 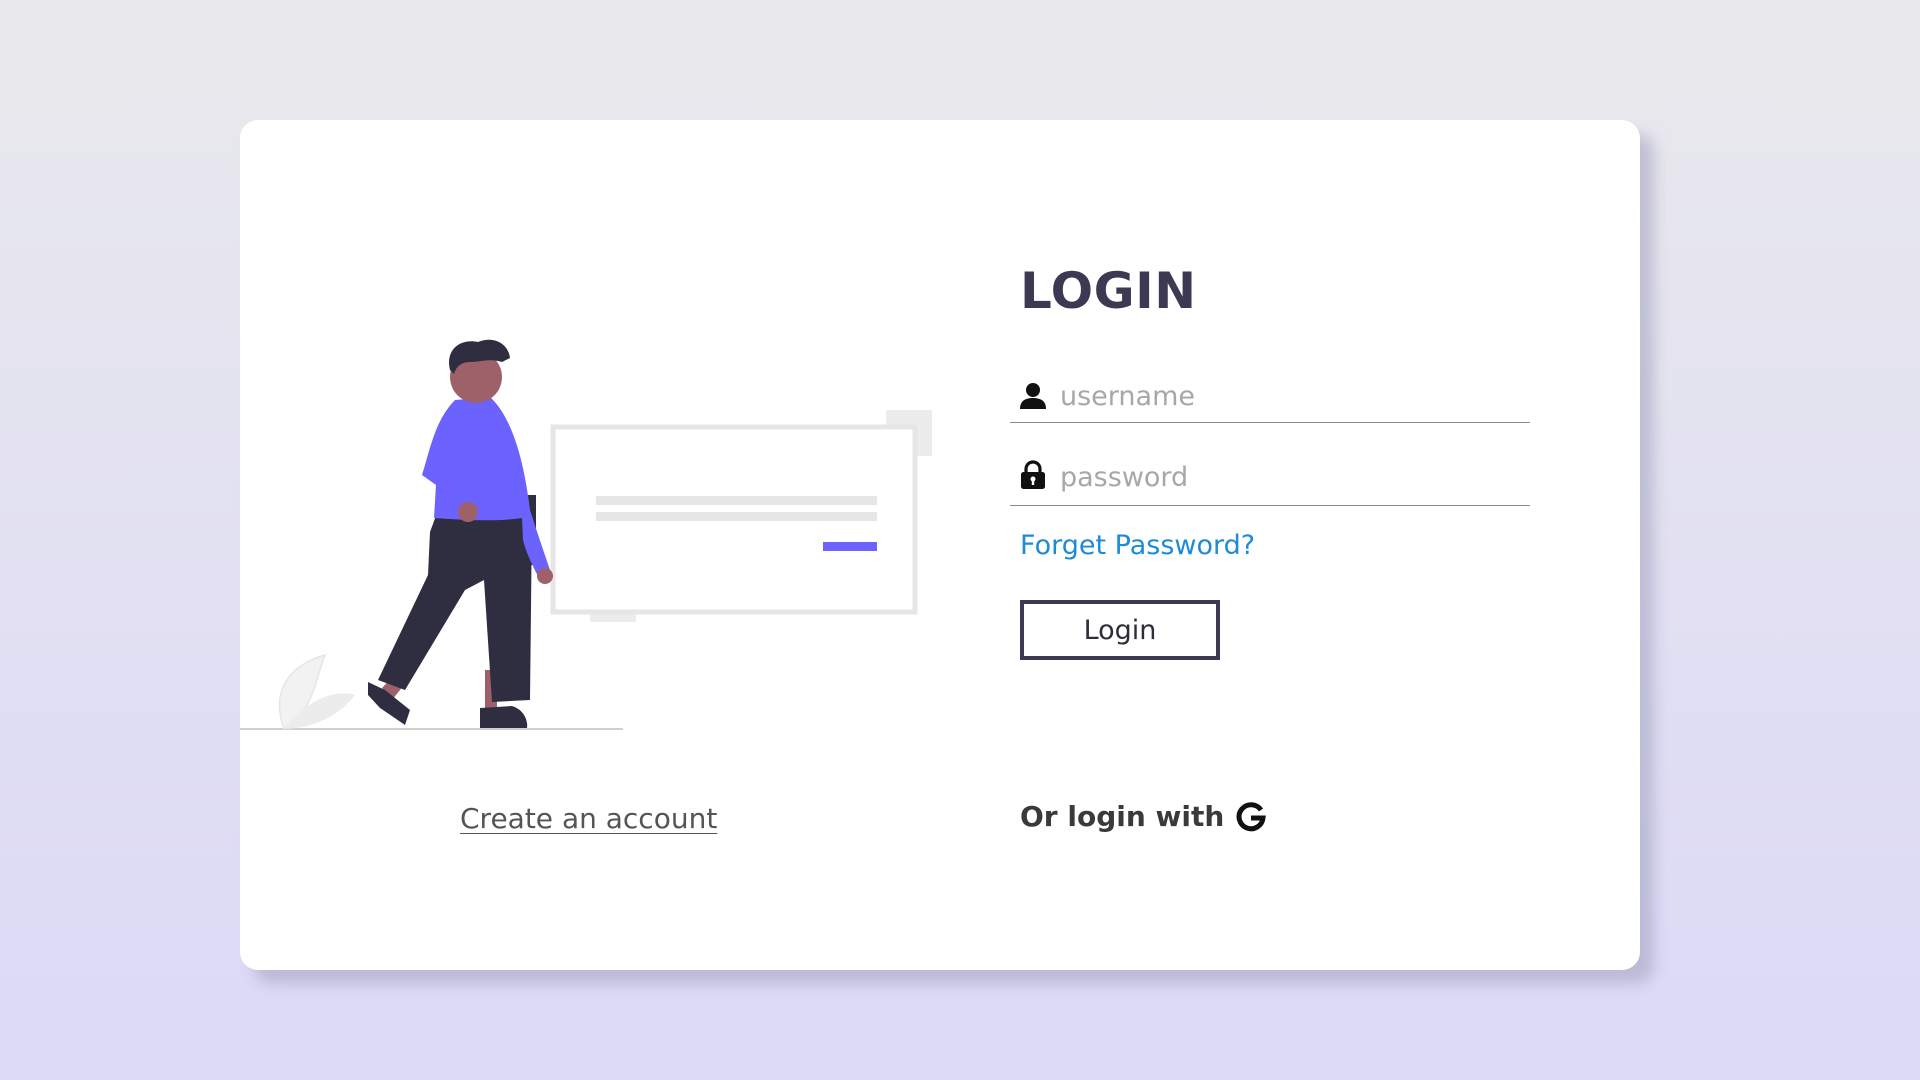 I want to click on lock-icon, so click(x=1033, y=474).